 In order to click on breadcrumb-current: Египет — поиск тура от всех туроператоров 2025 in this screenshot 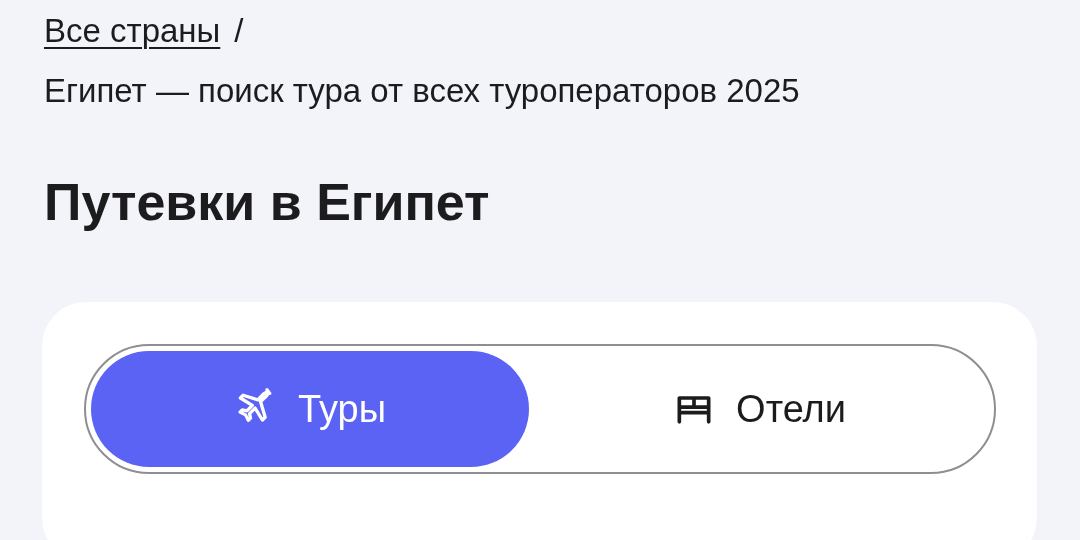, I will do `click(422, 91)`.